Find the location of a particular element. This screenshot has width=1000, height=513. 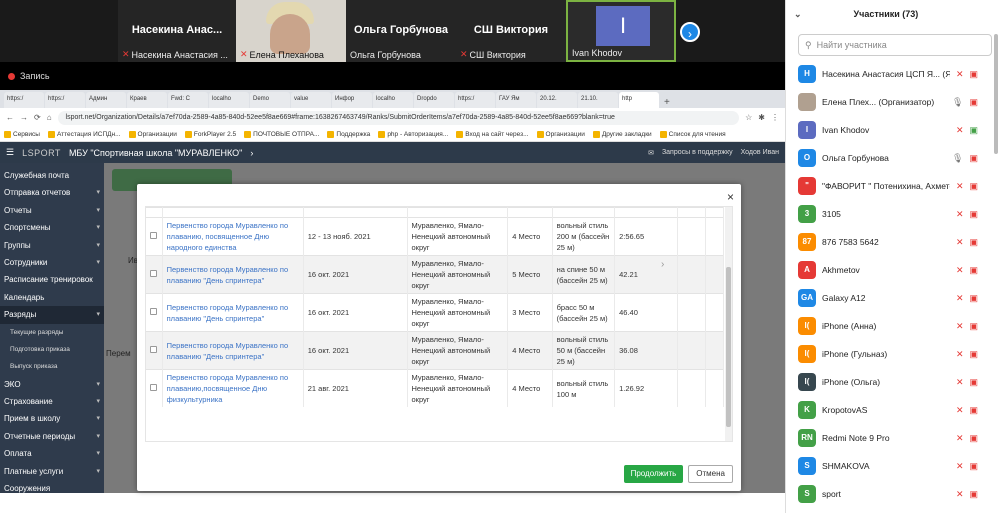

sidebar-item: Сотрудники is located at coordinates (52, 263).